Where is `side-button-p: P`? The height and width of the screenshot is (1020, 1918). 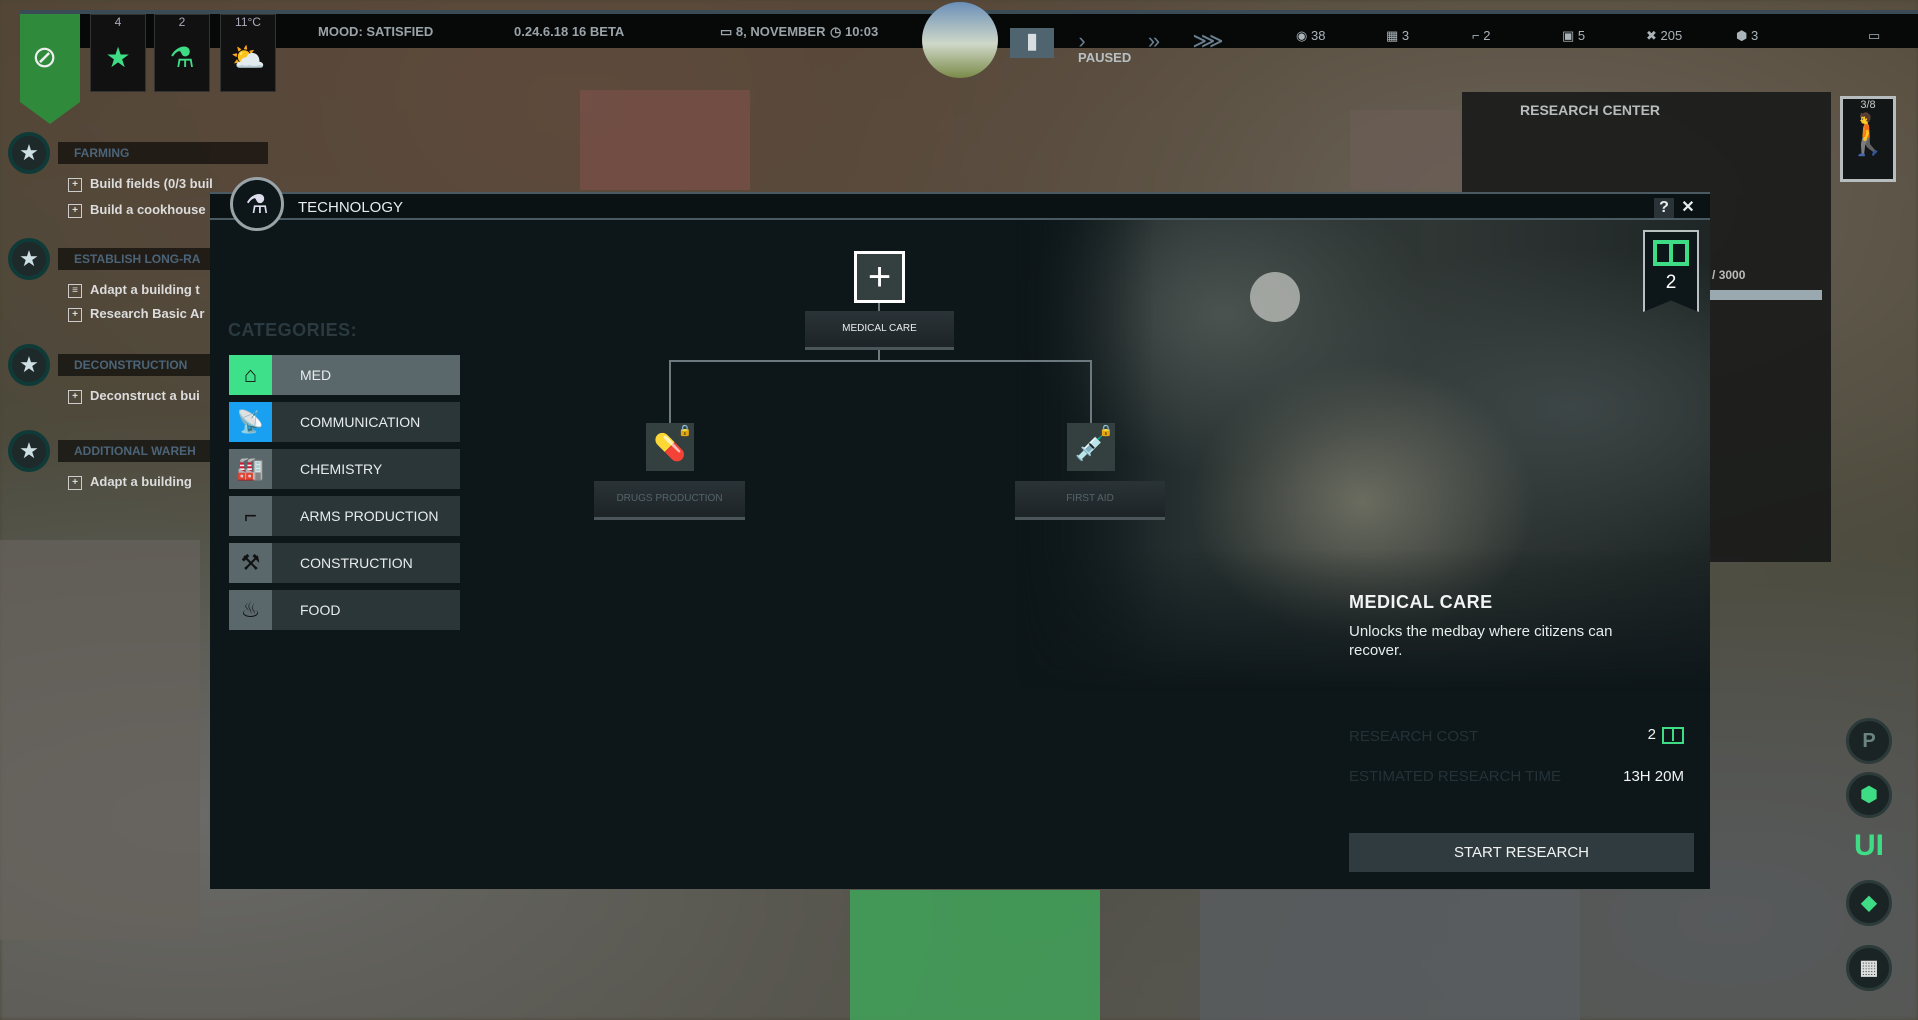 side-button-p: P is located at coordinates (1869, 741).